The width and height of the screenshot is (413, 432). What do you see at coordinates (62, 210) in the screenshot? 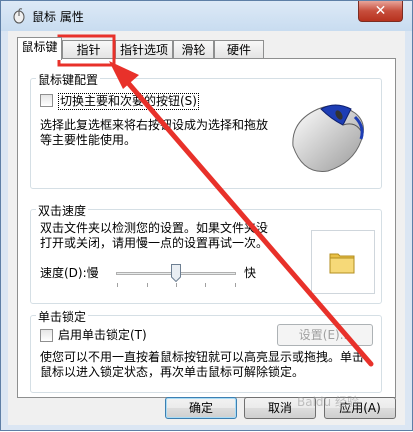
I see `double-click-title: 双击速度` at bounding box center [62, 210].